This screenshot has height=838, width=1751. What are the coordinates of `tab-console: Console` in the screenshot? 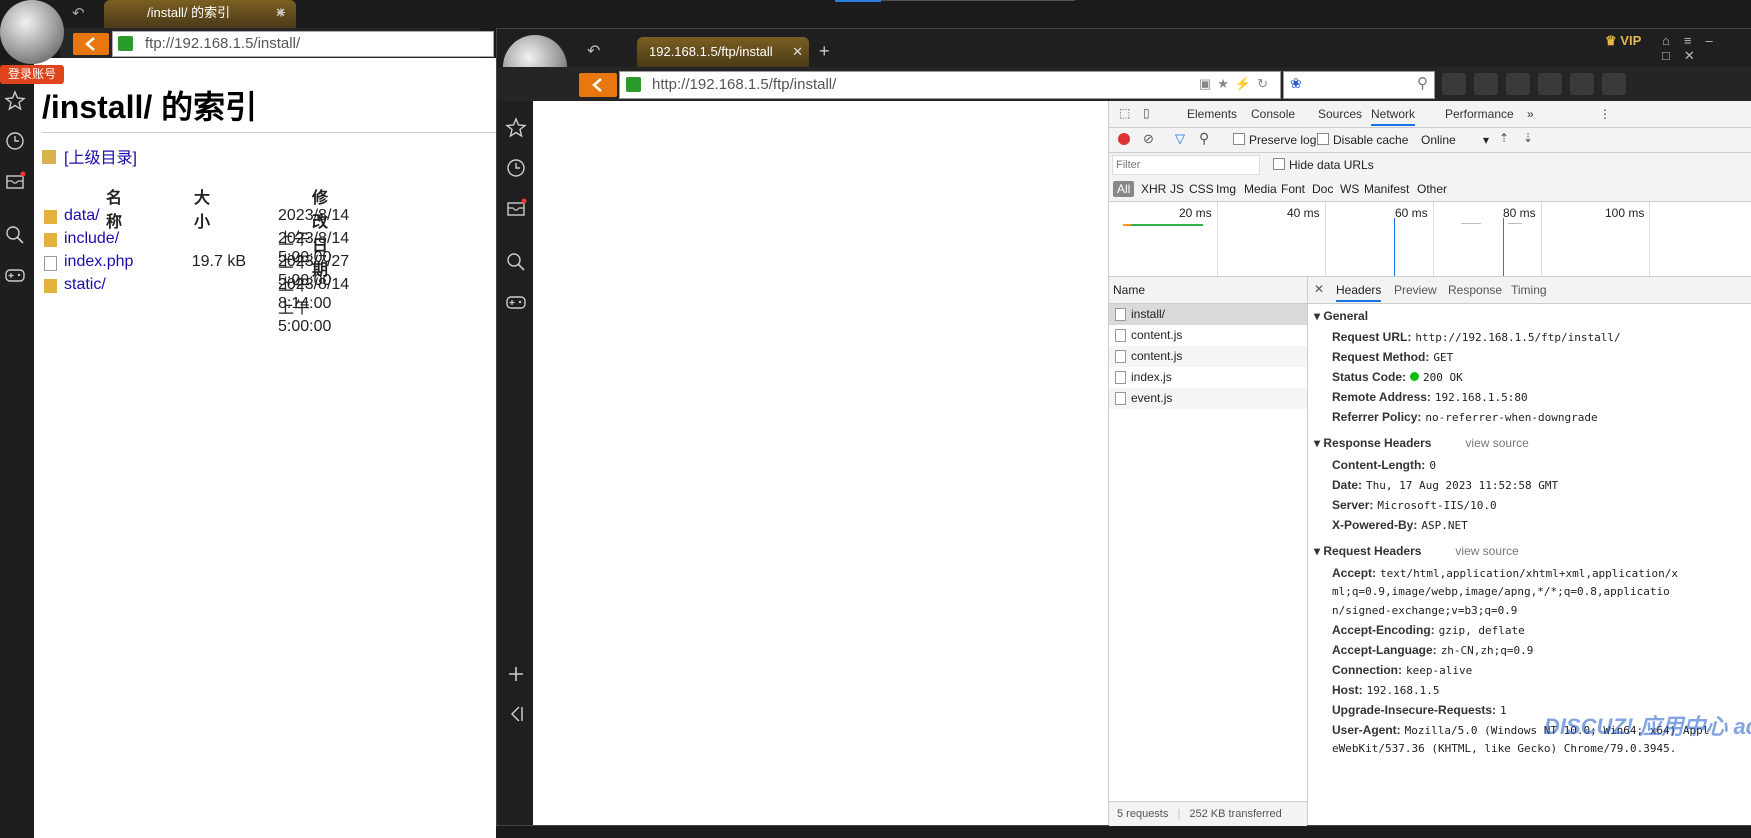 It's located at (1273, 114).